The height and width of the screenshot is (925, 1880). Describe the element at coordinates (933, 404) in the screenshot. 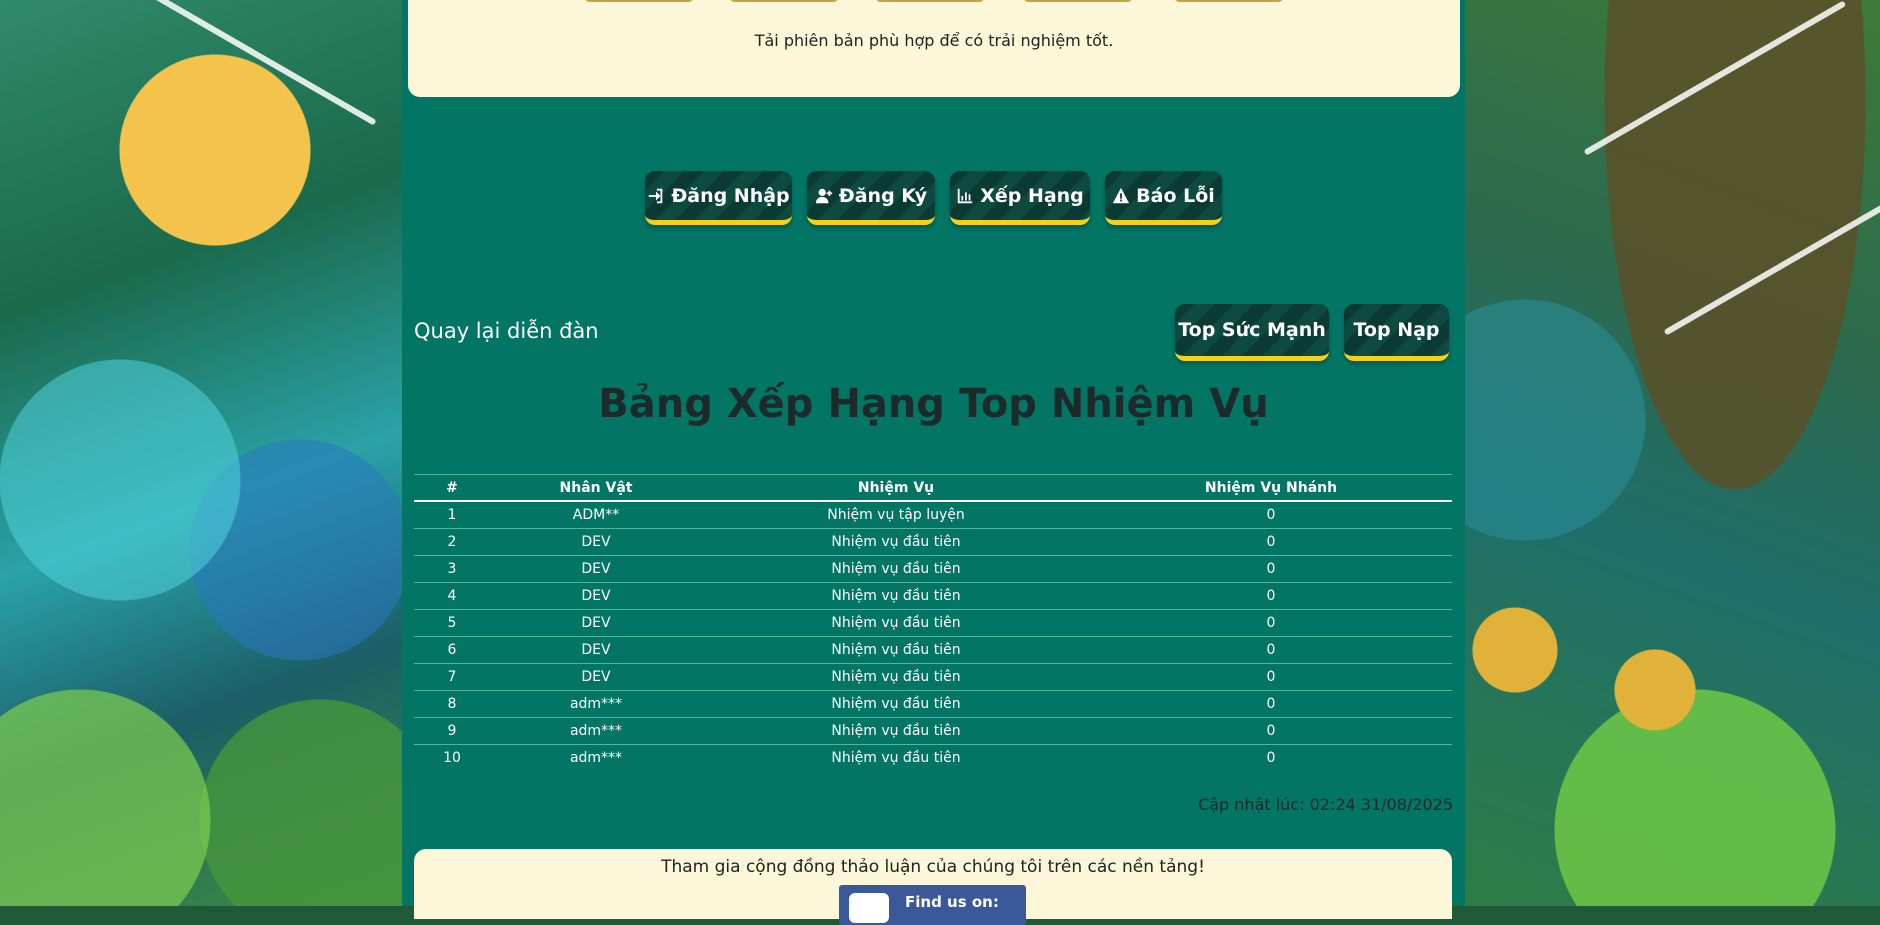

I see `page-title: Bảng Xếp Hạng Top Nhiệm Vụ` at that location.